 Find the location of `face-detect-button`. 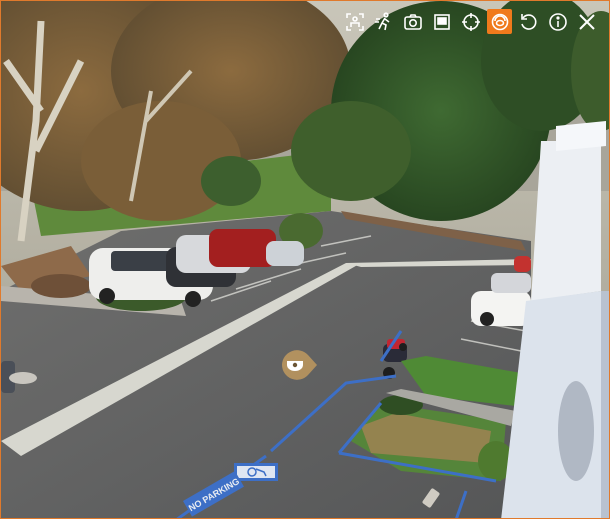

face-detect-button is located at coordinates (354, 21).